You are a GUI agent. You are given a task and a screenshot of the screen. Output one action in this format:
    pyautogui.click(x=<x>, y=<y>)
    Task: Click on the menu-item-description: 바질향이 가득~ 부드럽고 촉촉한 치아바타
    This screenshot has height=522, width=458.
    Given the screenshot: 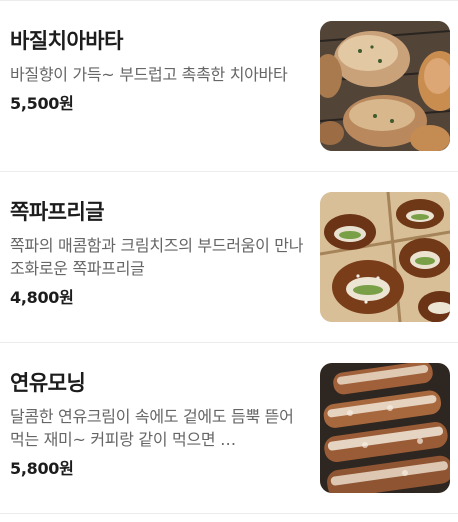 What is the action you would take?
    pyautogui.click(x=149, y=74)
    